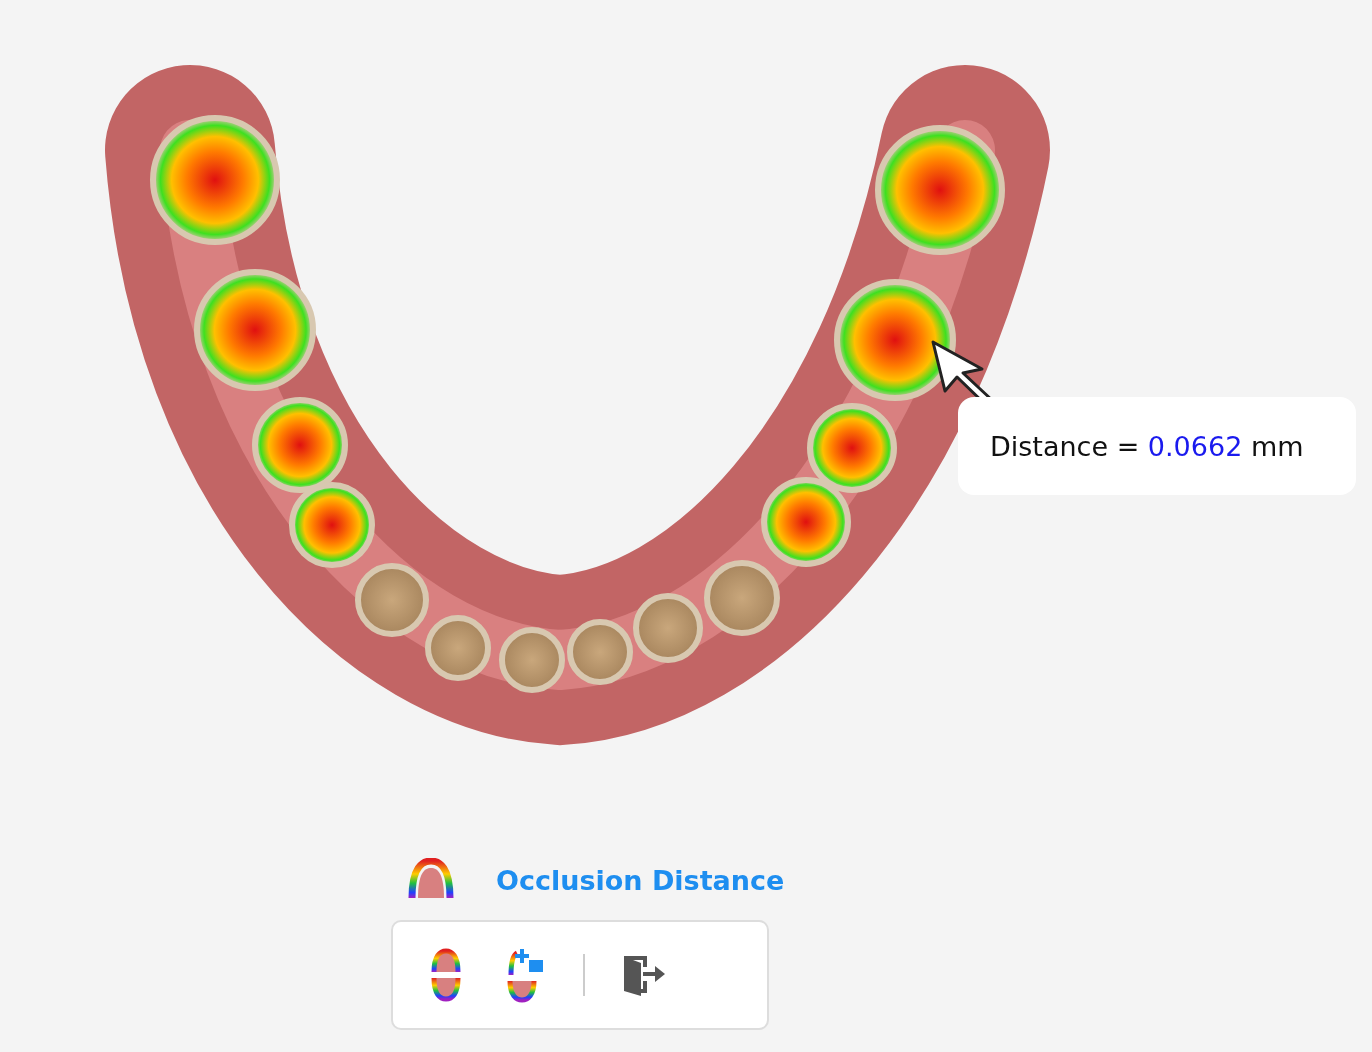 The width and height of the screenshot is (1372, 1052). I want to click on distance-readout: Distance = 0.0662 mm, so click(1147, 446).